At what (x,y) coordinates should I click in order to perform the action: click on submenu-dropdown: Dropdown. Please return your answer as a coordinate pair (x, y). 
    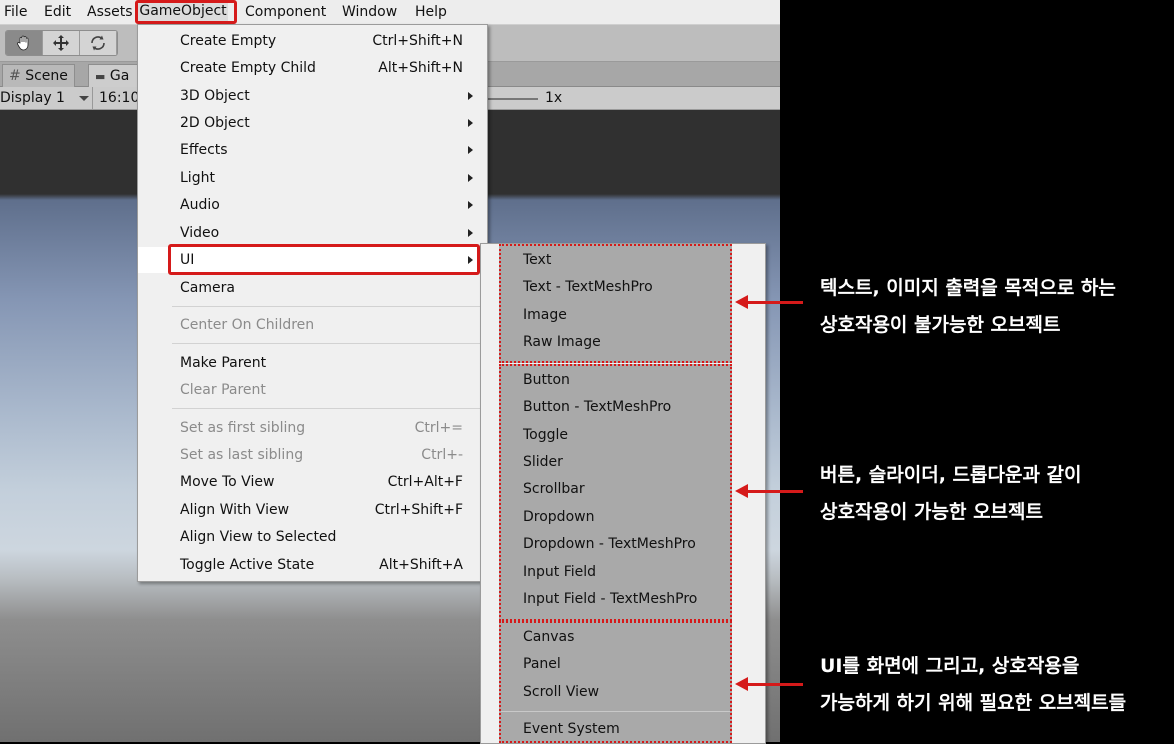
    Looking at the image, I should click on (558, 517).